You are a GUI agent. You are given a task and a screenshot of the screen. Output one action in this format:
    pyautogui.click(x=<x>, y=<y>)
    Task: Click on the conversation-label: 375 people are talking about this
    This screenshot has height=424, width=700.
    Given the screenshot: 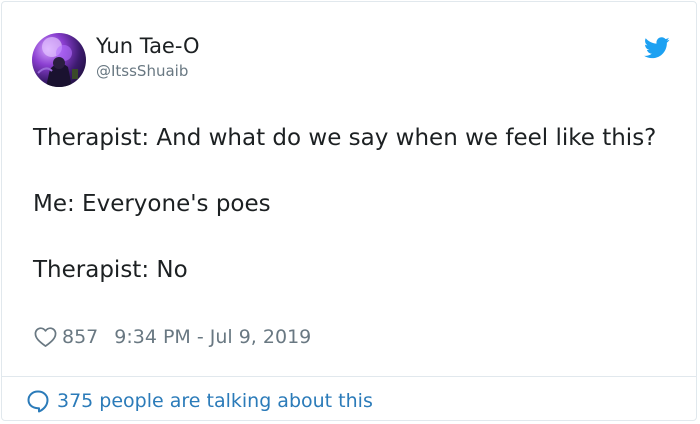 What is the action you would take?
    pyautogui.click(x=215, y=401)
    